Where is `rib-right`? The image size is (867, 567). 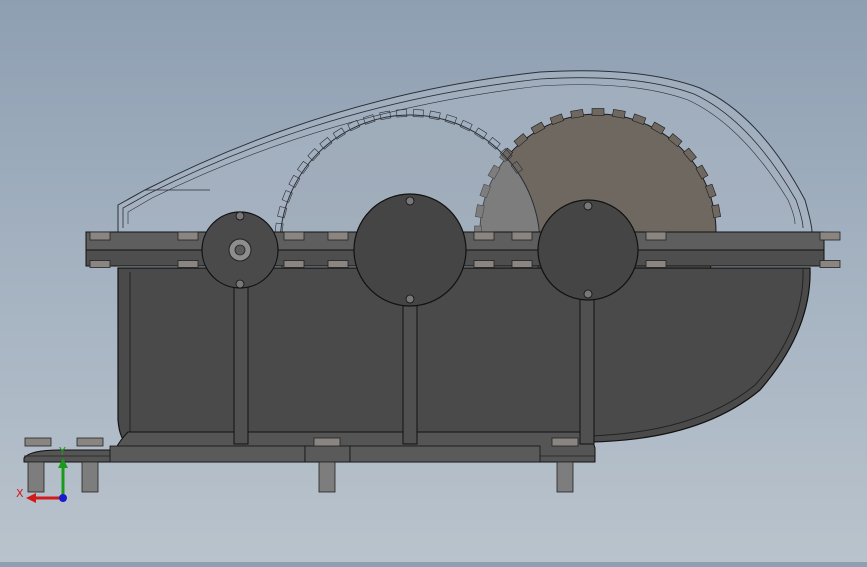 rib-right is located at coordinates (587, 369).